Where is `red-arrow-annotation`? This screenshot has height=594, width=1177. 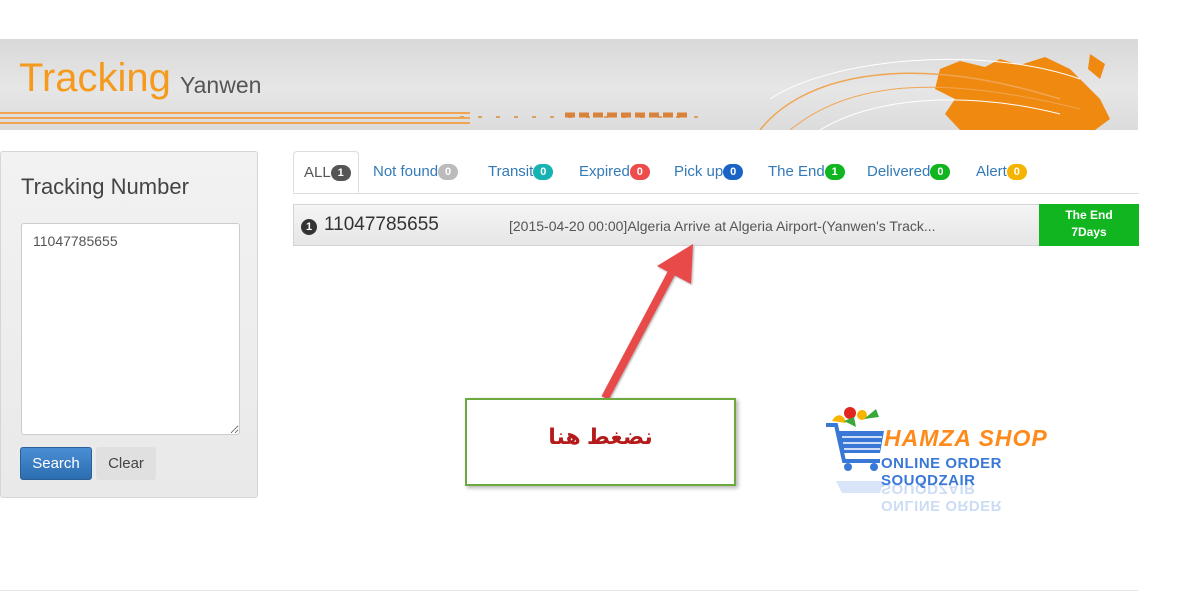 red-arrow-annotation is located at coordinates (647, 322).